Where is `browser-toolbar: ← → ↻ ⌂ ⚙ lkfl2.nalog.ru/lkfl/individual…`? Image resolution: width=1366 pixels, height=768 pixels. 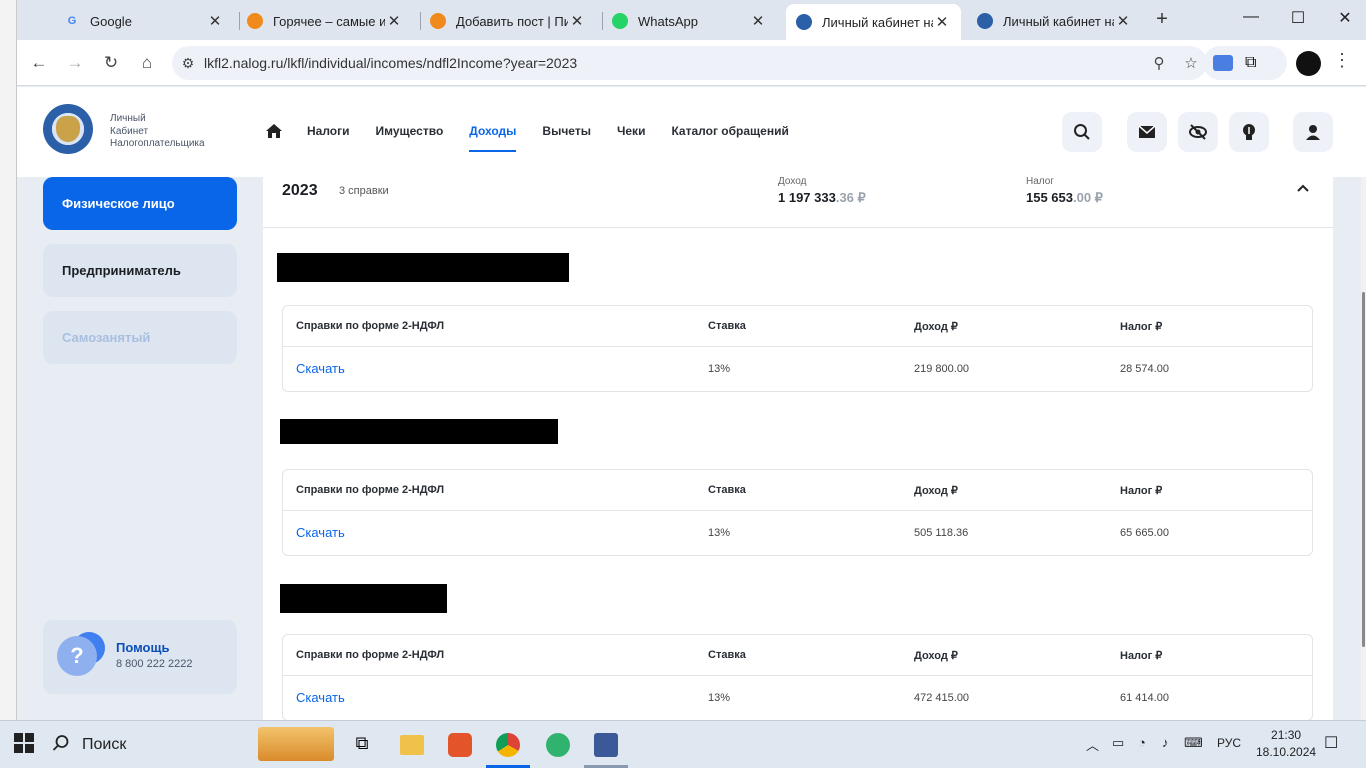
browser-toolbar: ← → ↻ ⌂ ⚙ lkfl2.nalog.ru/lkfl/individual… is located at coordinates (691, 63).